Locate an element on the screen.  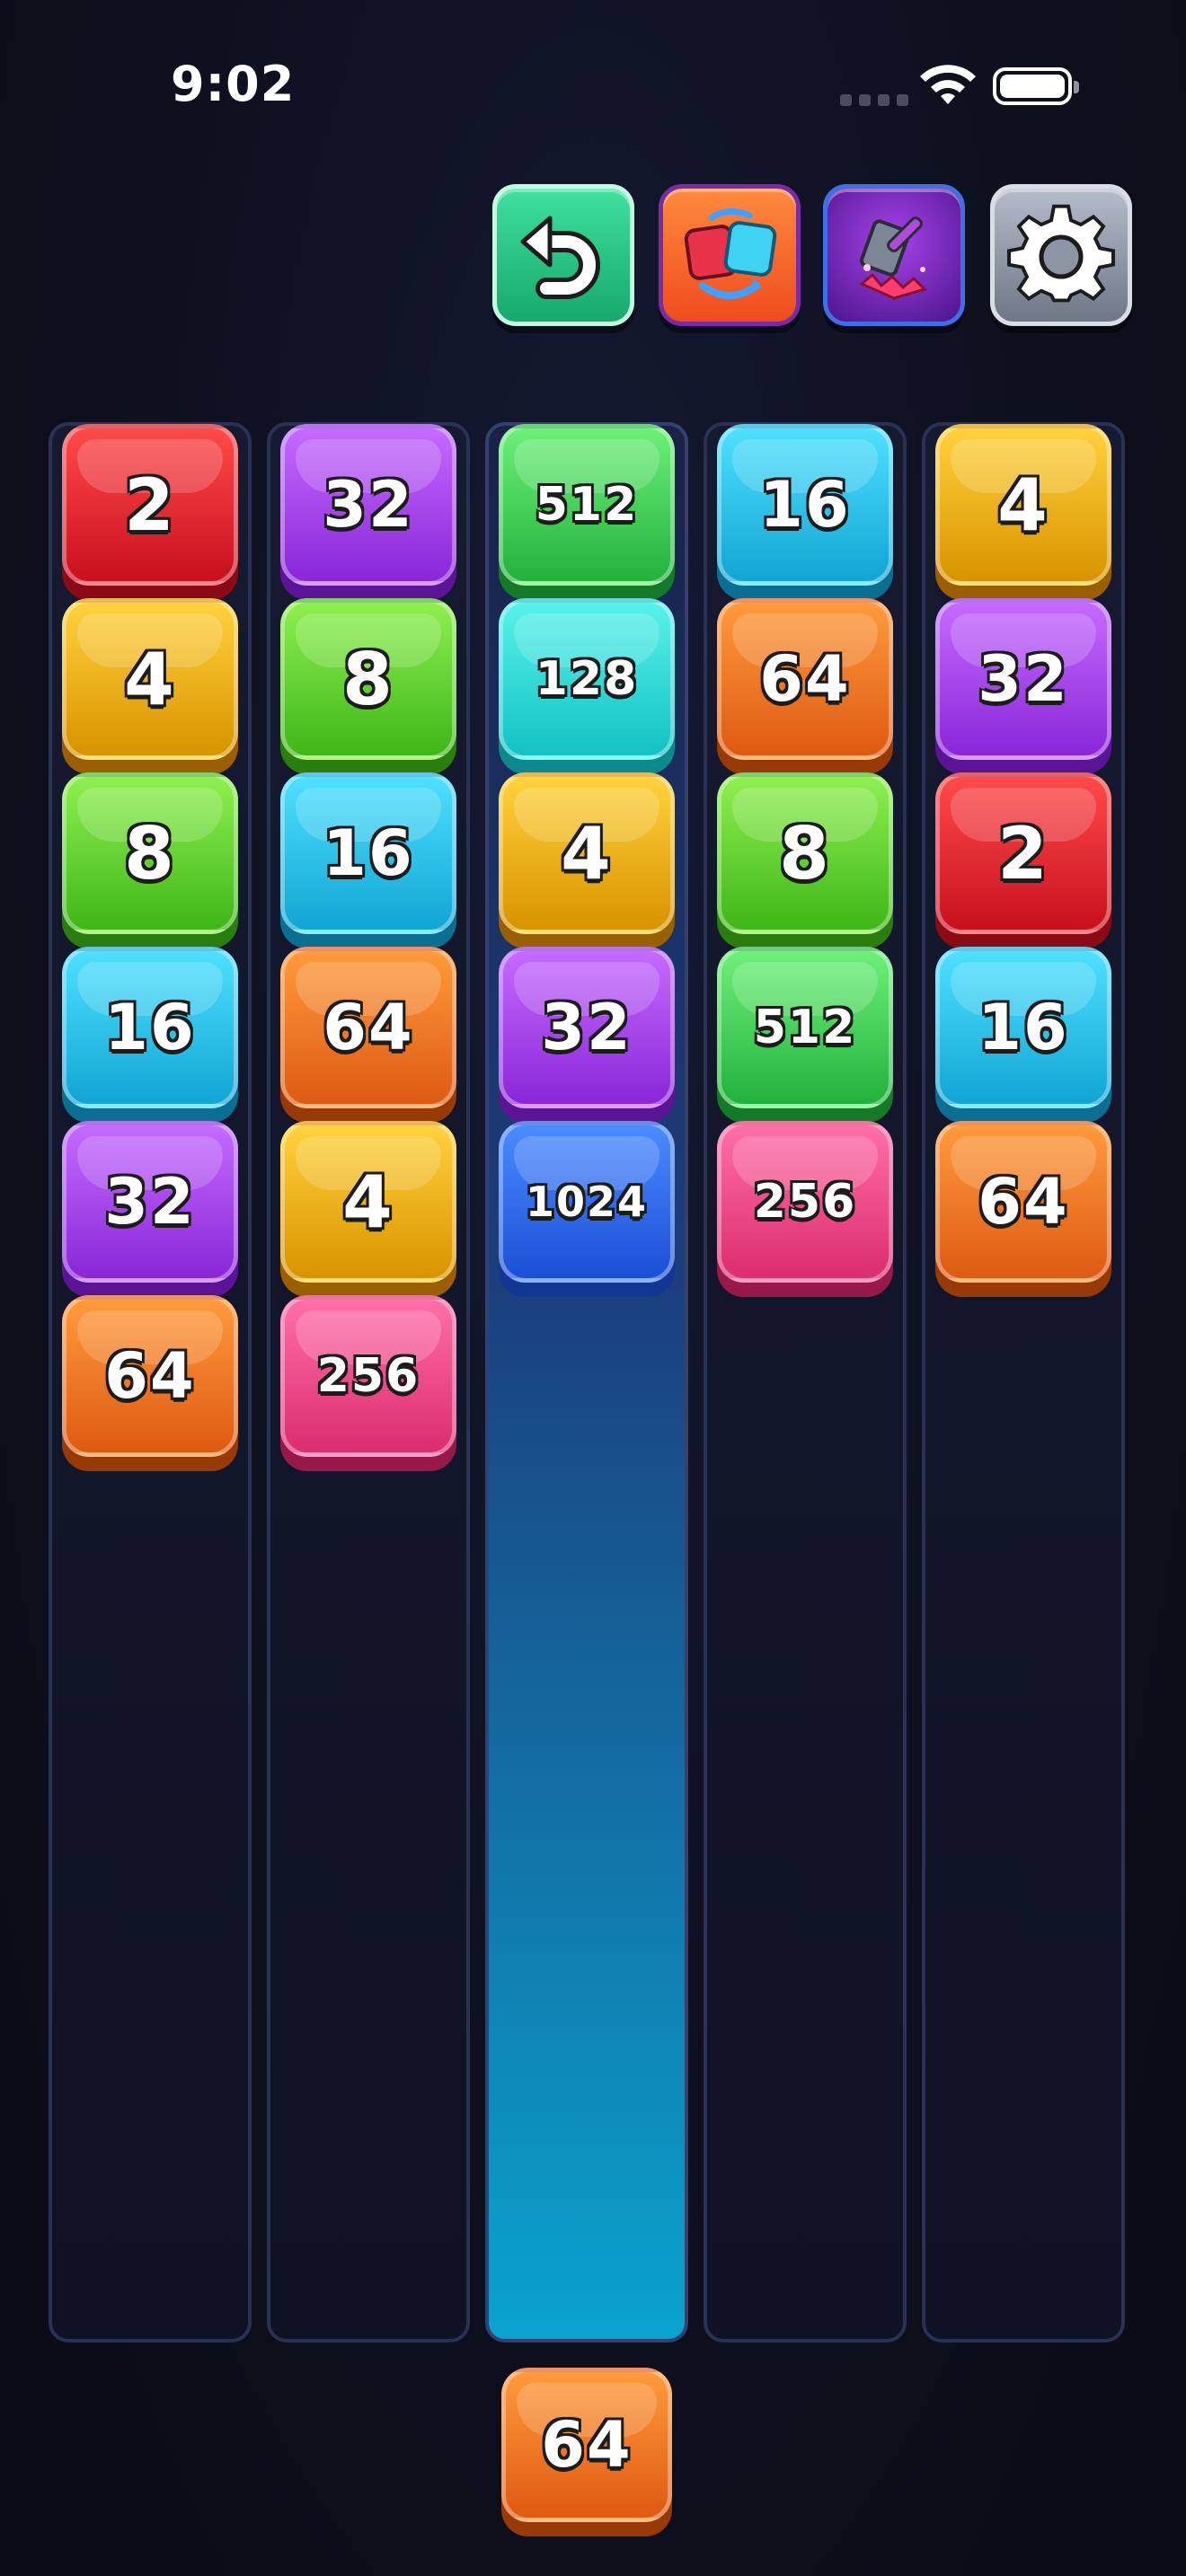
swap-tiles-icon is located at coordinates (730, 253).